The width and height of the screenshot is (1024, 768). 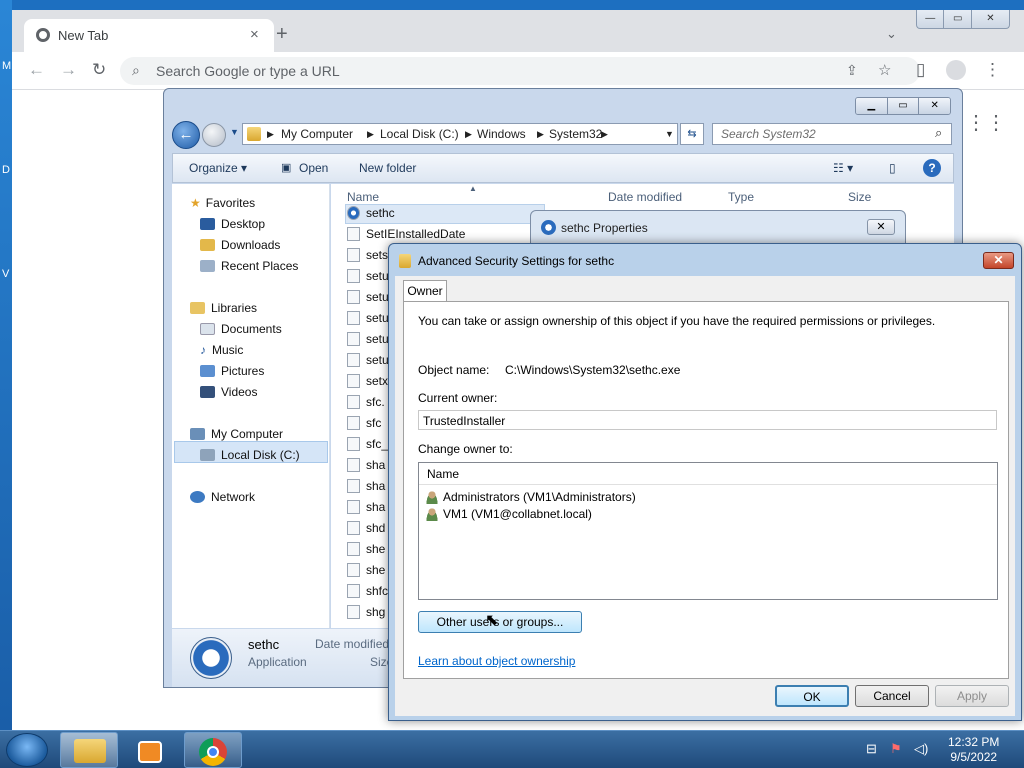 I want to click on list-item-administrators: Administrators (VM1\Administrators), so click(x=530, y=497).